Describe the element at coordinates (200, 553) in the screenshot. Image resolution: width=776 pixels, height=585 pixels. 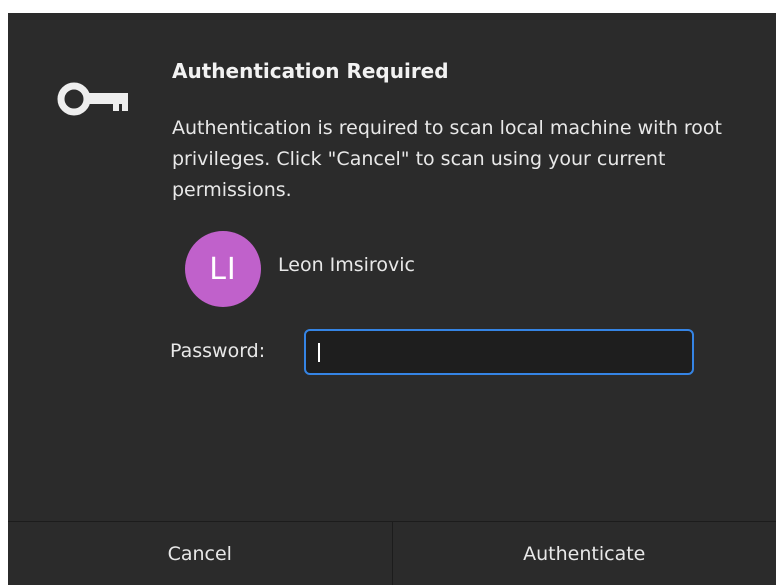
I see `cancel-button: Cancel` at that location.